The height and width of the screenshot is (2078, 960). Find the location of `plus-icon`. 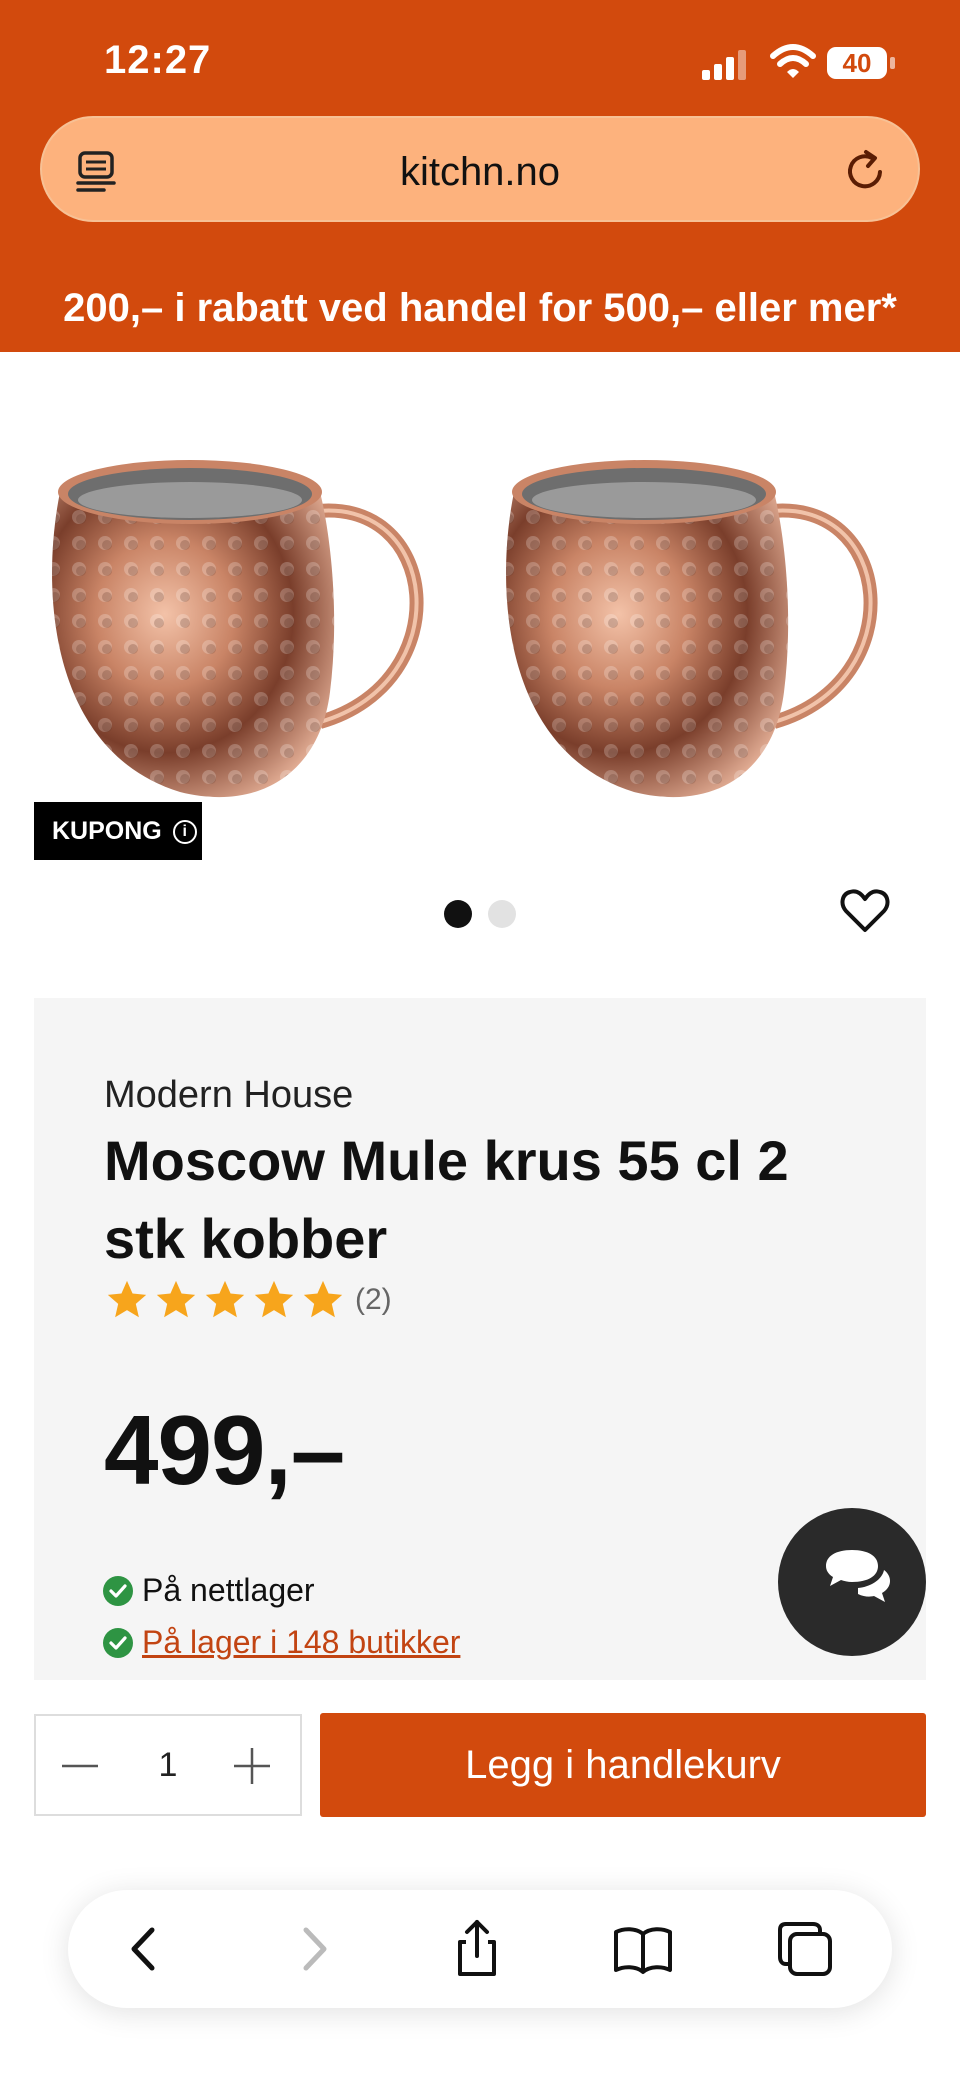

plus-icon is located at coordinates (252, 1766).